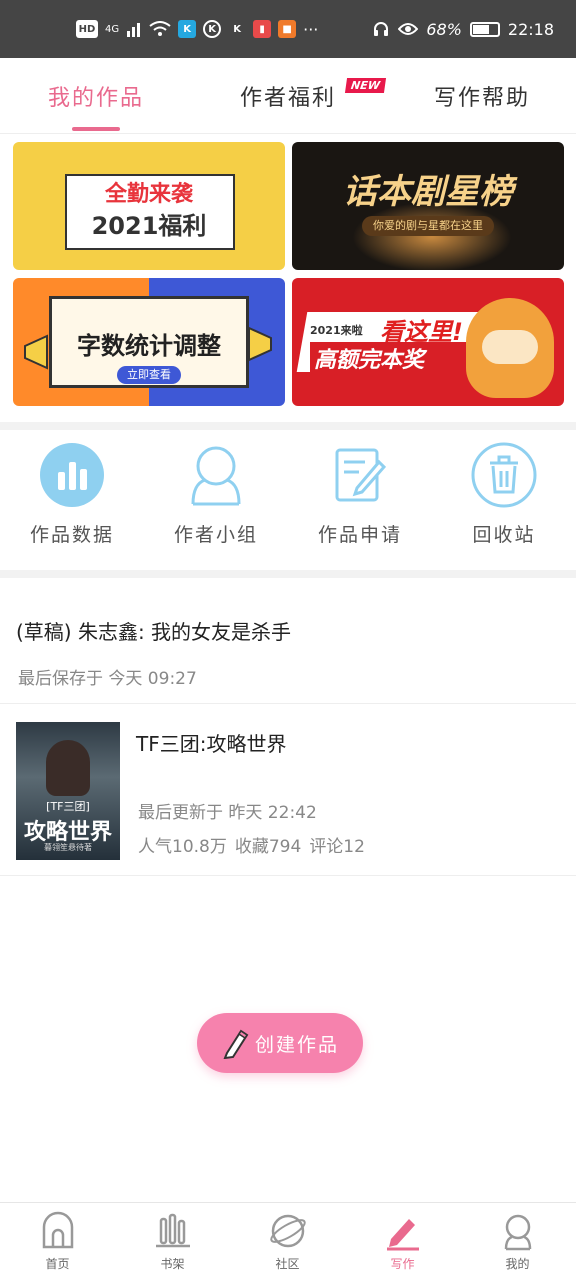  Describe the element at coordinates (237, 29) in the screenshot. I see `app-k-plain-icon: K` at that location.